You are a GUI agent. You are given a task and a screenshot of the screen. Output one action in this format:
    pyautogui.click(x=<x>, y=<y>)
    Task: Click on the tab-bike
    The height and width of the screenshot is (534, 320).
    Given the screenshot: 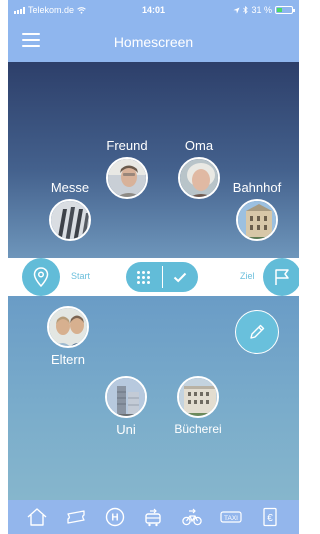 What is the action you would take?
    pyautogui.click(x=192, y=517)
    